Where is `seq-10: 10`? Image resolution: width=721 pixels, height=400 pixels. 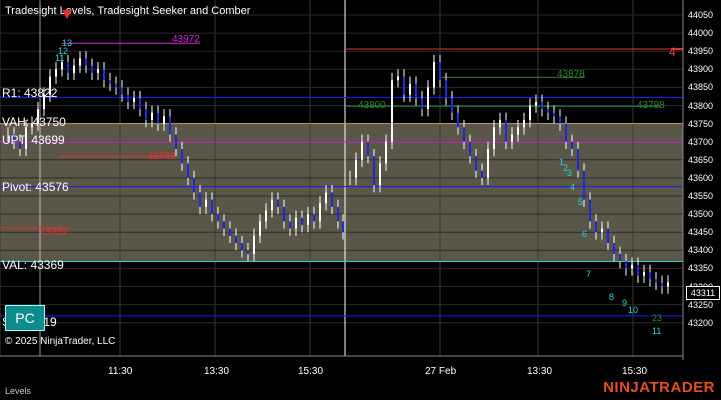
seq-10: 10 is located at coordinates (633, 310).